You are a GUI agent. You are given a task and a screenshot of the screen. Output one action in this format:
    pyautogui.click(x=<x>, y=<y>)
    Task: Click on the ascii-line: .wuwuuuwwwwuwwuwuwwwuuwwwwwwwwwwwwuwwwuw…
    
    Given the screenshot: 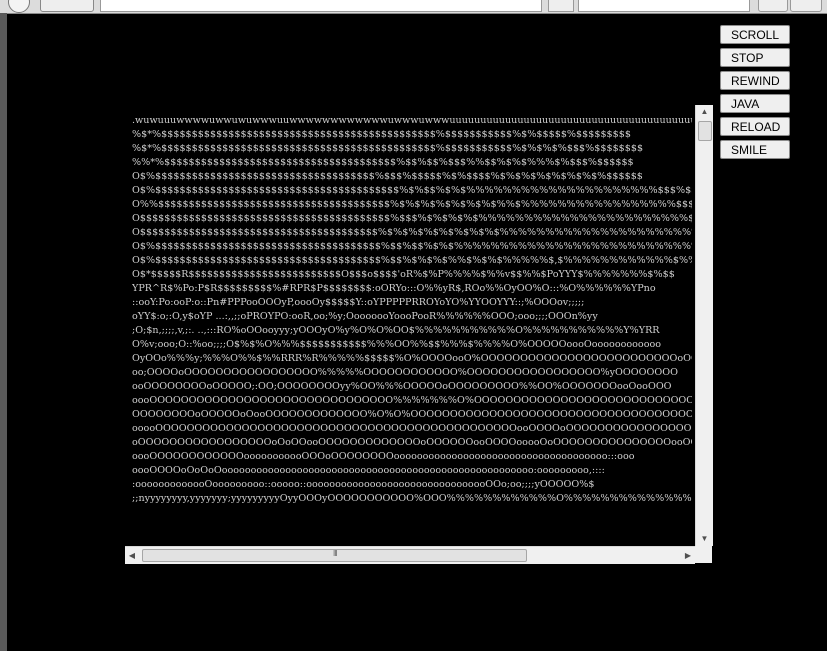 What is the action you would take?
    pyautogui.click(x=412, y=120)
    